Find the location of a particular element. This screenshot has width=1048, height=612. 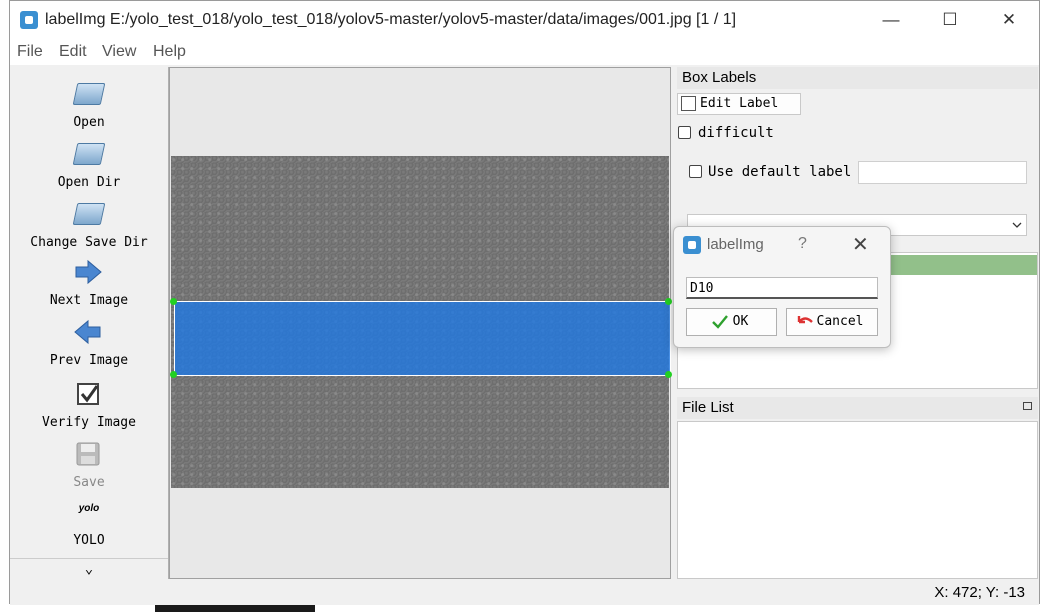

next-image-button: Next Image is located at coordinates (89, 284).